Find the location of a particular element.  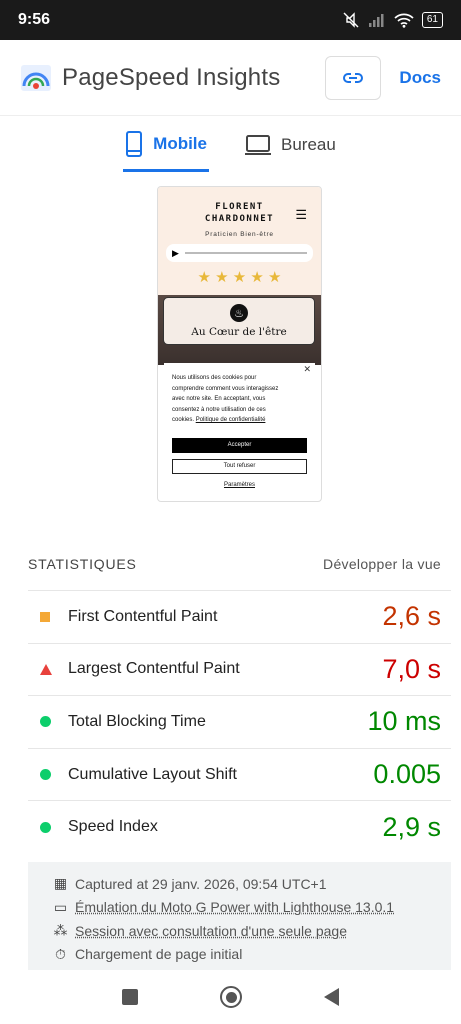

docs-link: Docs is located at coordinates (420, 78).